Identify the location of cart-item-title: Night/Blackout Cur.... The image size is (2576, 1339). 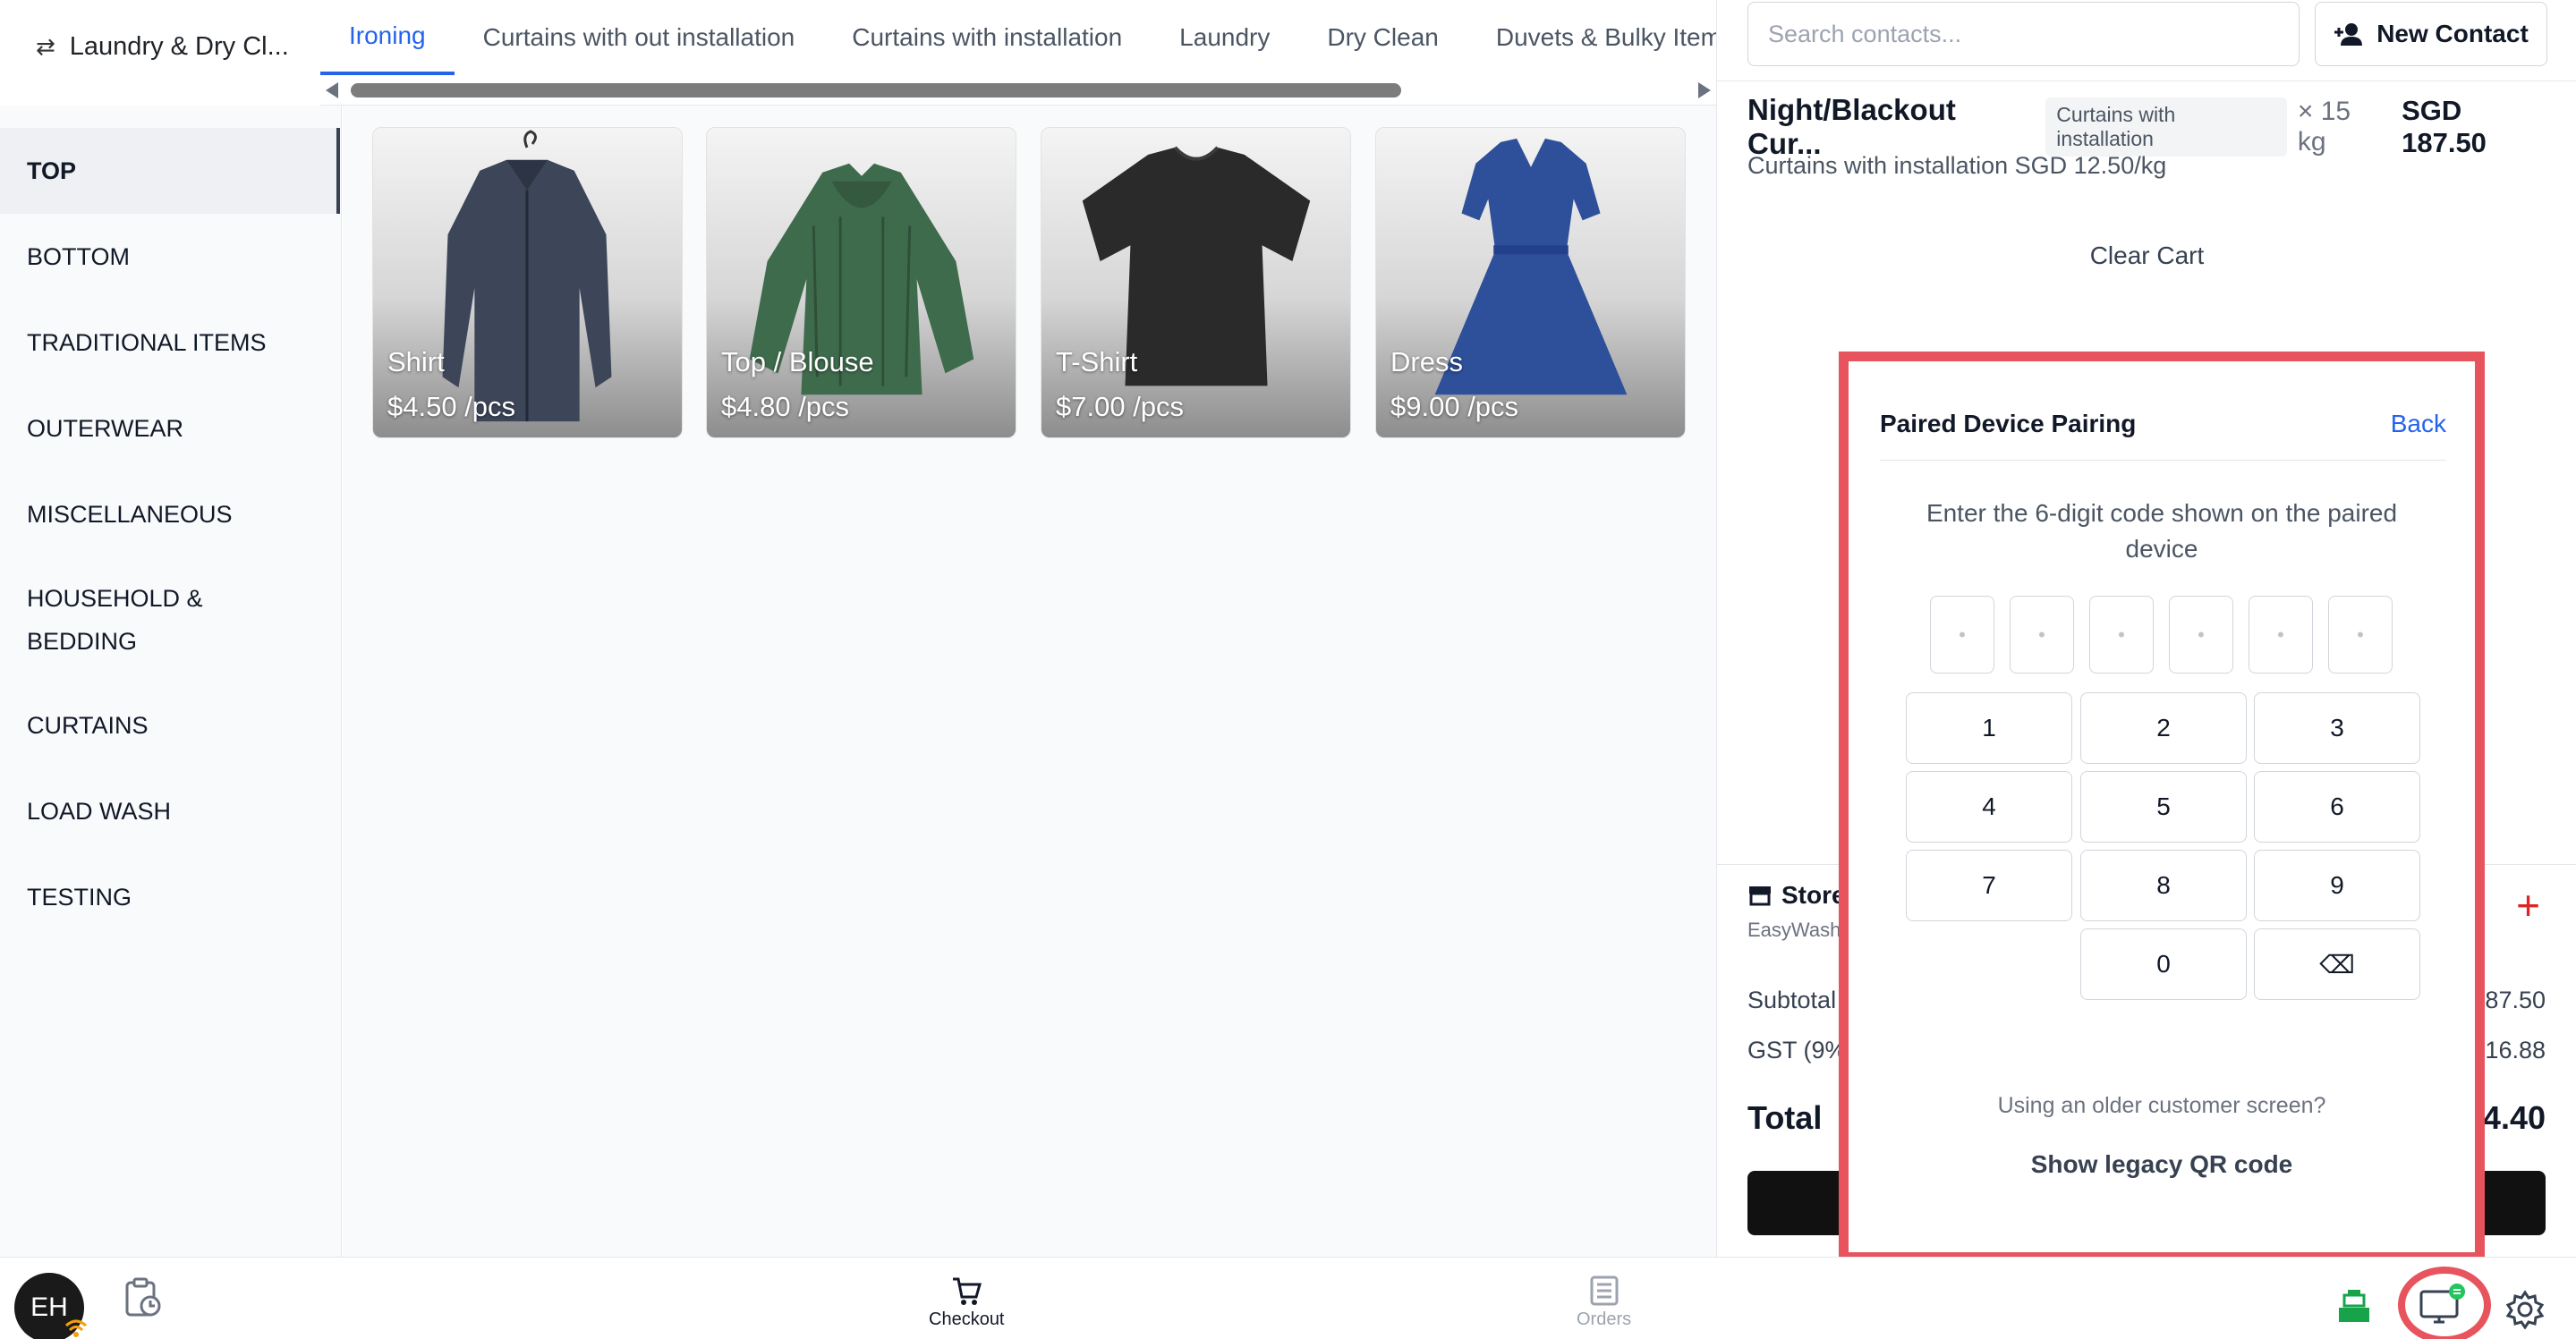
(1851, 126).